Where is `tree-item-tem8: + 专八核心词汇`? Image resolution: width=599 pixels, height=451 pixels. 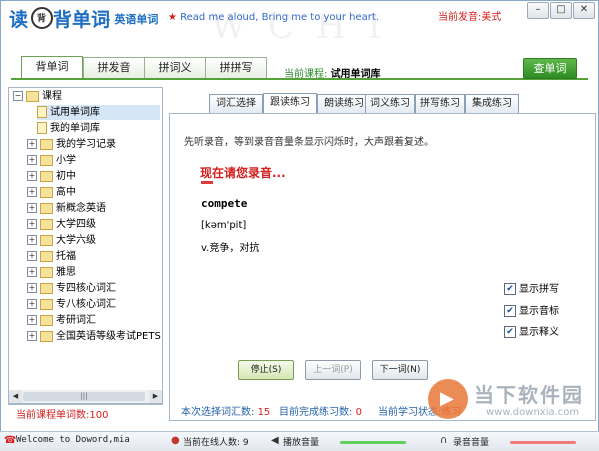 tree-item-tem8: + 专八核心词汇 is located at coordinates (71, 304).